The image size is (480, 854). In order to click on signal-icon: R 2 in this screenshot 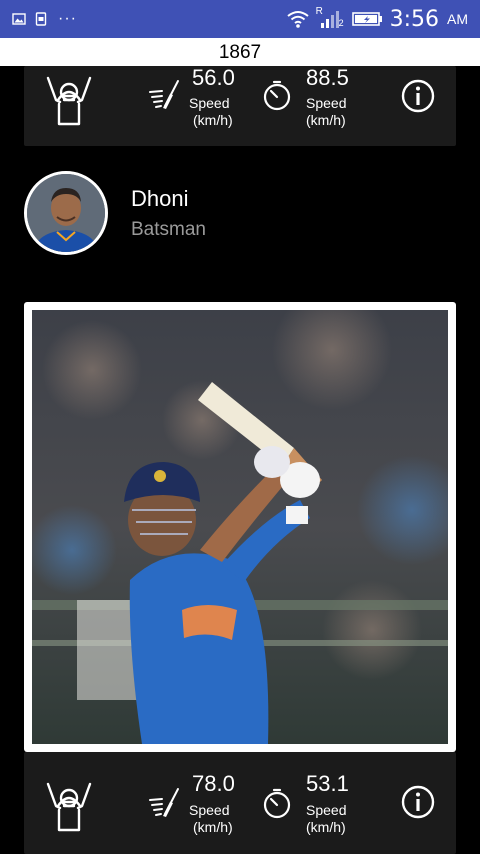, I will do `click(331, 18)`.